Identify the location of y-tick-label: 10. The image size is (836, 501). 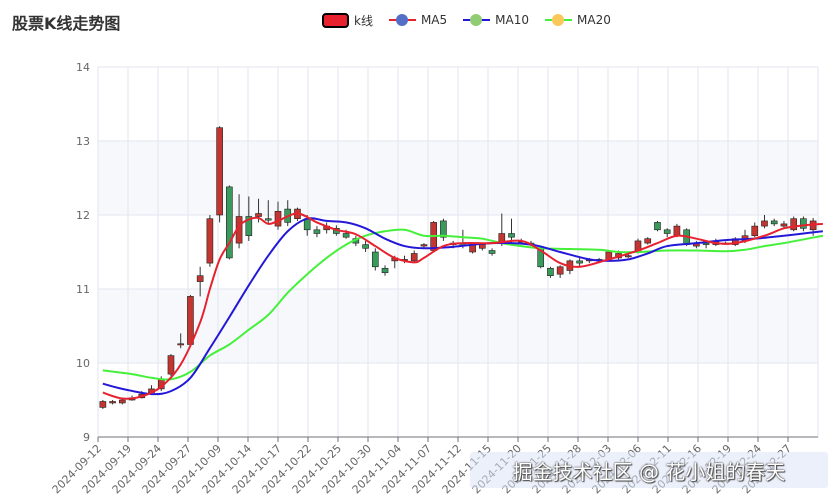
(83, 363).